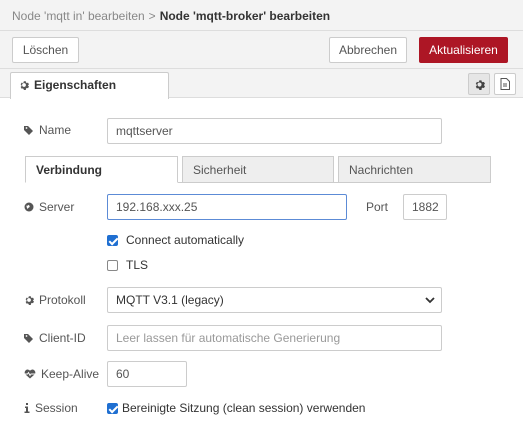 The height and width of the screenshot is (421, 523). Describe the element at coordinates (70, 374) in the screenshot. I see `keepalive-label: Keep-Alive` at that location.